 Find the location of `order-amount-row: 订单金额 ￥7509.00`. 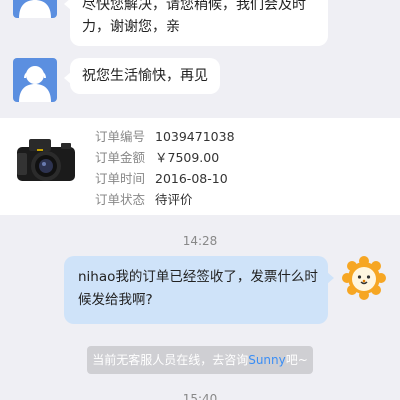

order-amount-row: 订单金额 ￥7509.00 is located at coordinates (165, 157).